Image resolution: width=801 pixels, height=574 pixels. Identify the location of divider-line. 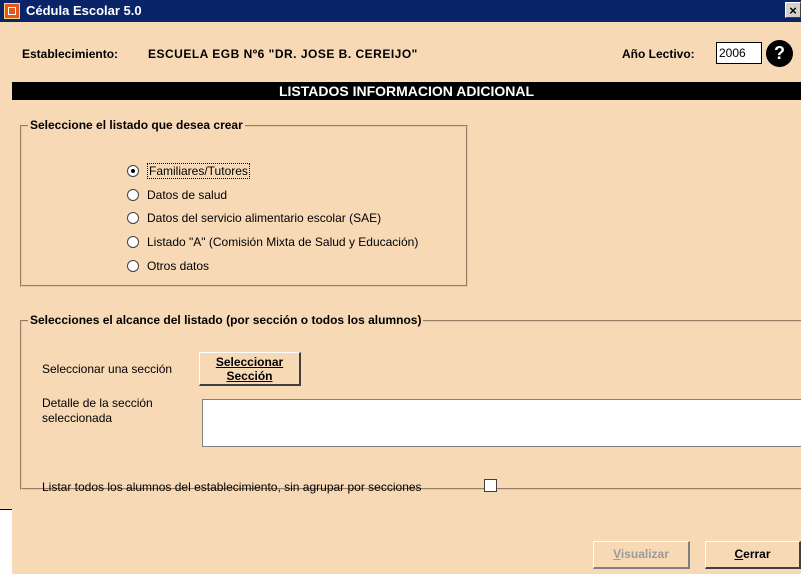
(6, 509).